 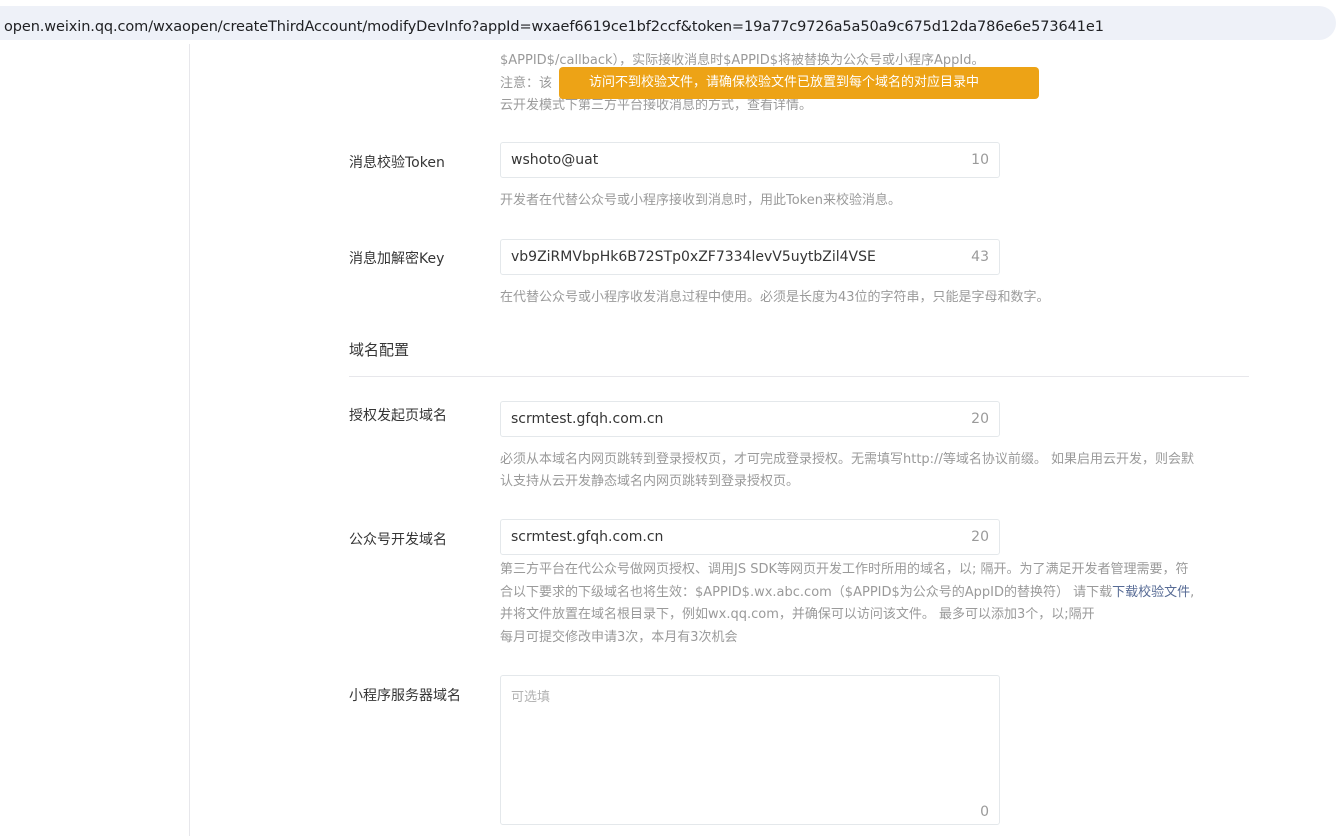 I want to click on mp-domain-help-line2-tail: ,, so click(x=1192, y=592).